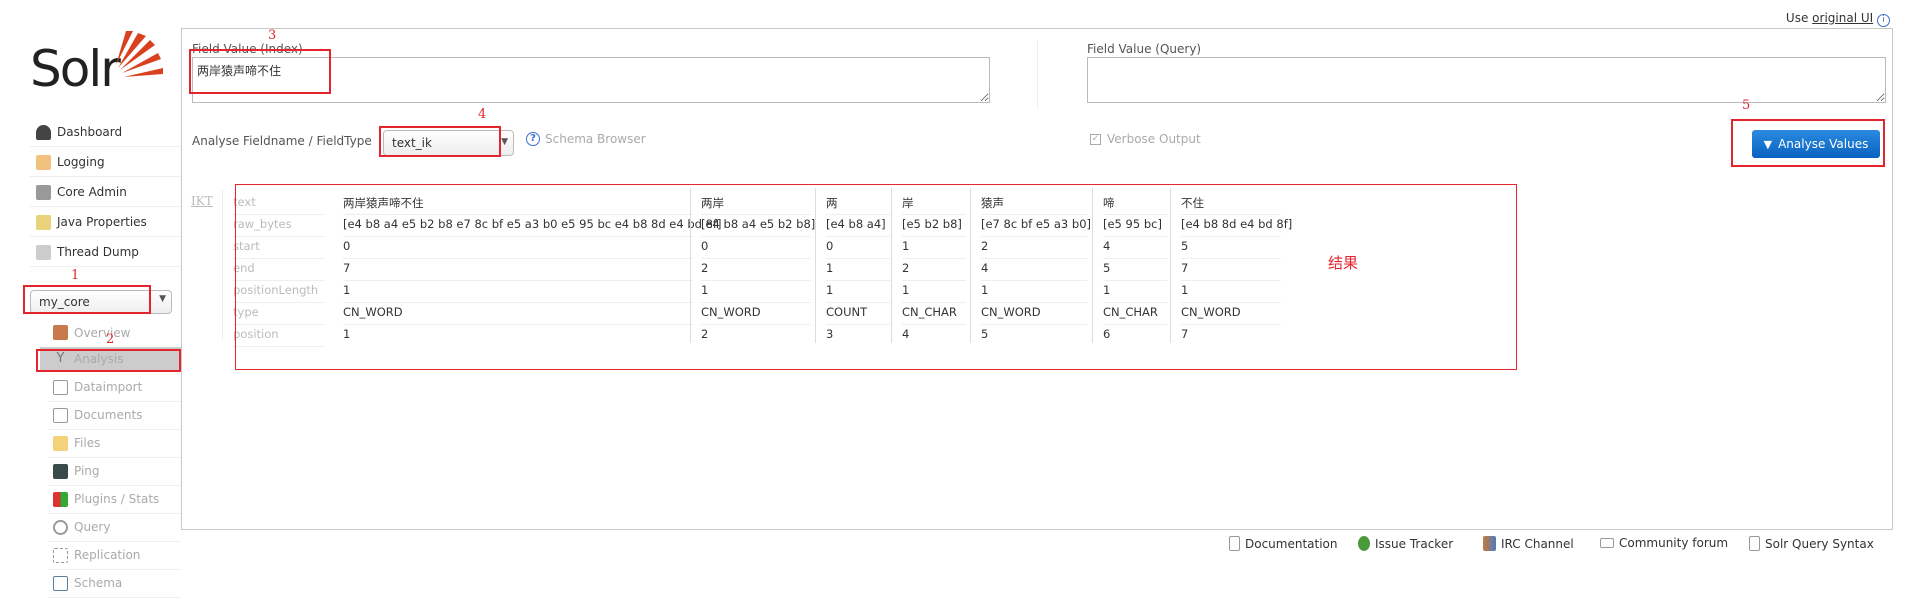 This screenshot has width=1920, height=598. I want to click on sidebar-item-java-properties: Java Properties, so click(105, 222).